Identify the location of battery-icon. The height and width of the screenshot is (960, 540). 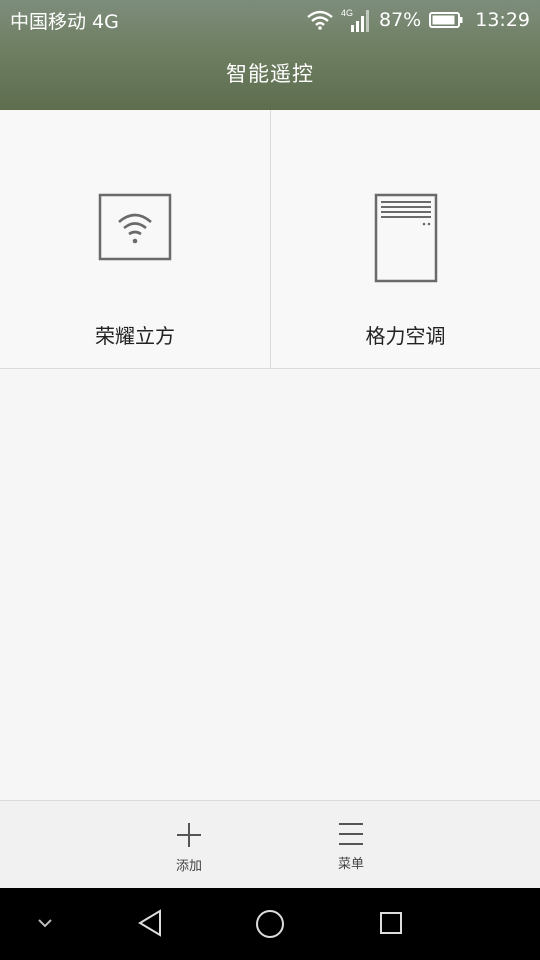
(446, 20).